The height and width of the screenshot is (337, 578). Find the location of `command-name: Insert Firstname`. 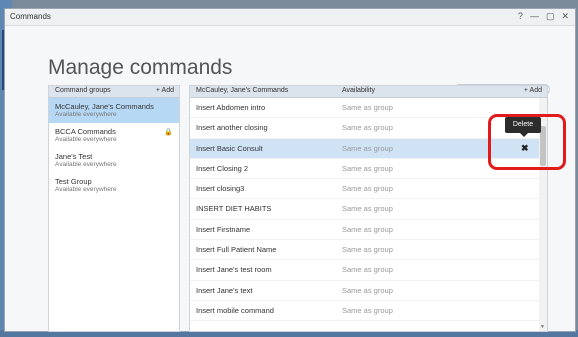

command-name: Insert Firstname is located at coordinates (223, 229).